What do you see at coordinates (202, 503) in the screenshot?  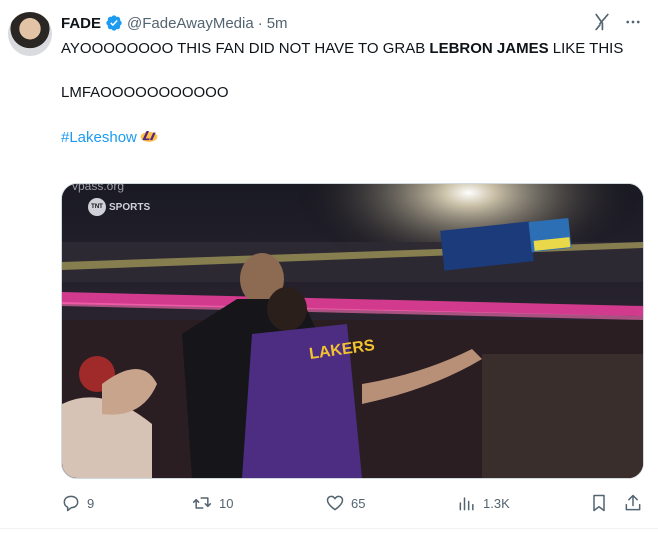 I see `repost-icon` at bounding box center [202, 503].